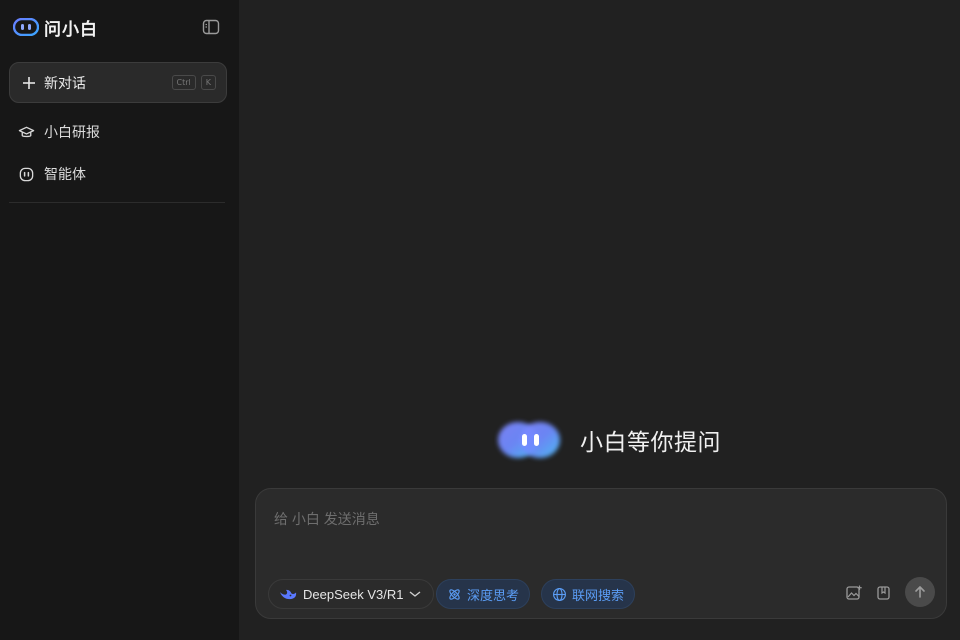 This screenshot has height=640, width=960. I want to click on sidebar-item-agents: 智能体, so click(52, 174).